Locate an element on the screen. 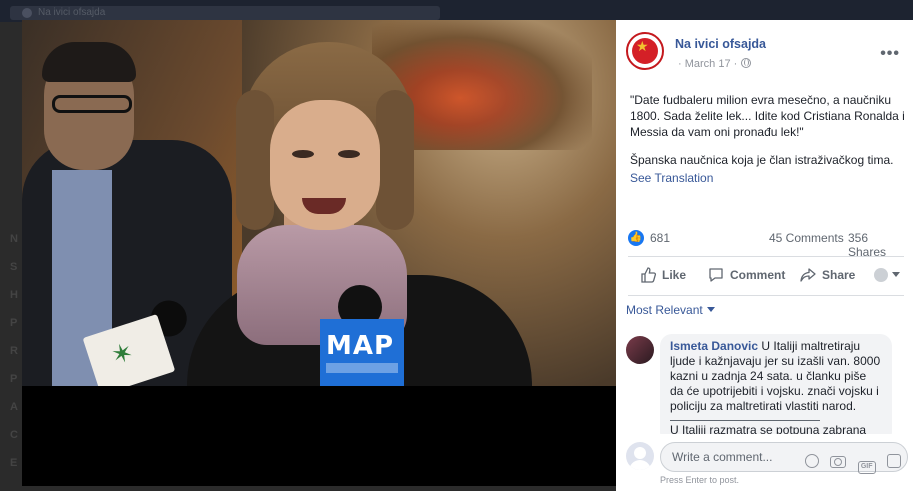 The width and height of the screenshot is (913, 491). like-button: Like is located at coordinates (663, 275).